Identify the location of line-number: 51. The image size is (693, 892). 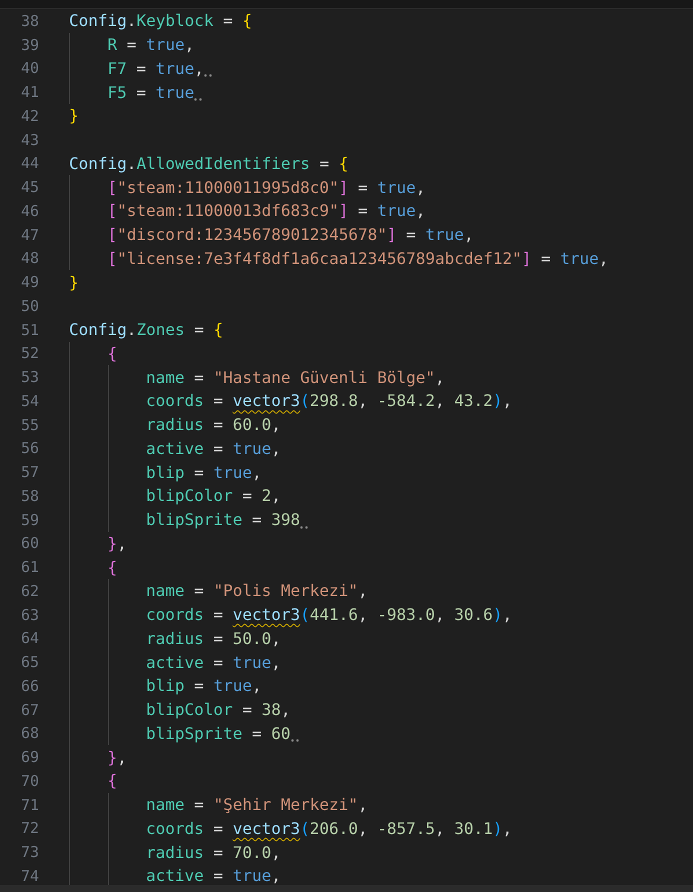
(29, 329).